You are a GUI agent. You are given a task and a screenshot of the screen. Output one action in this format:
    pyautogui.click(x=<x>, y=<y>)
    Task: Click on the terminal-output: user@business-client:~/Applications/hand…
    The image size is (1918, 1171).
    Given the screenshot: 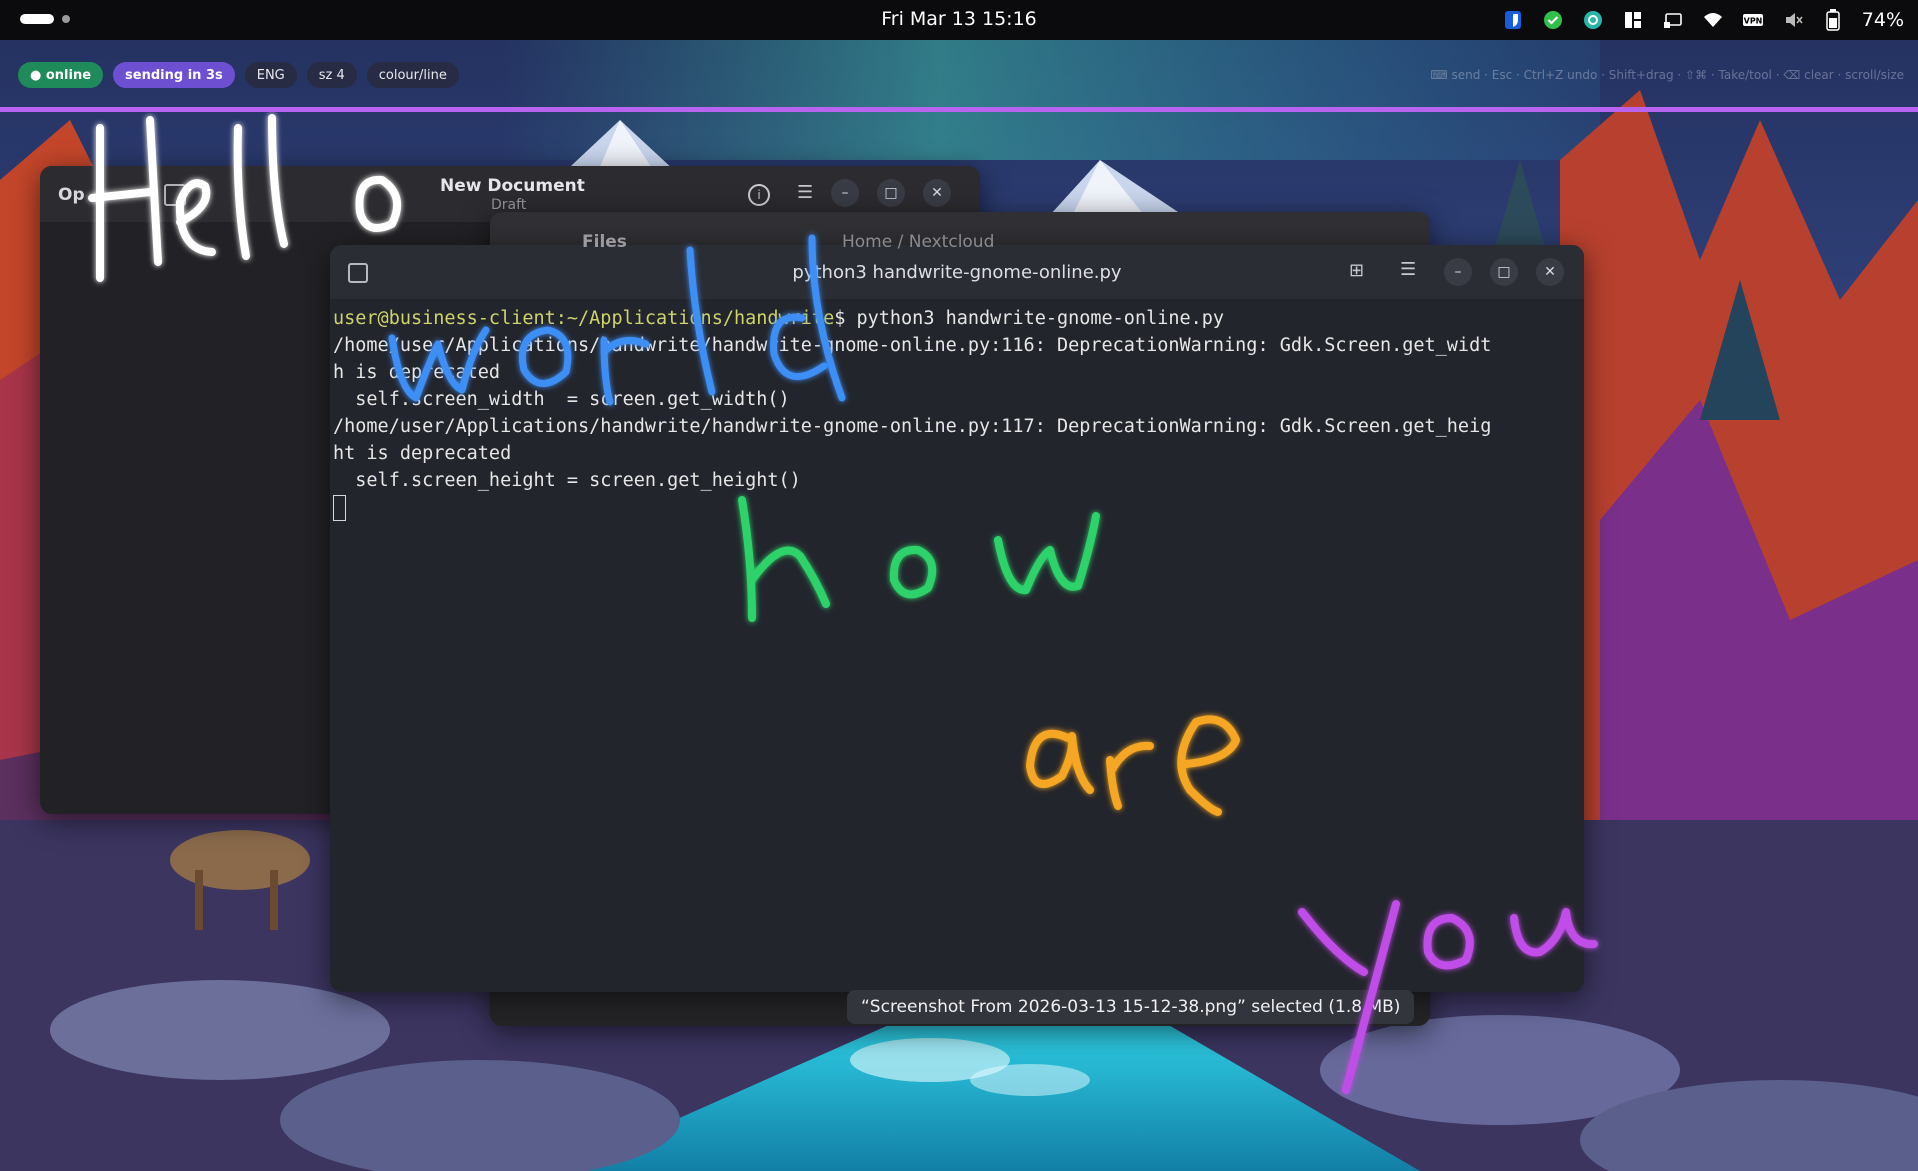 What is the action you would take?
    pyautogui.click(x=958, y=413)
    